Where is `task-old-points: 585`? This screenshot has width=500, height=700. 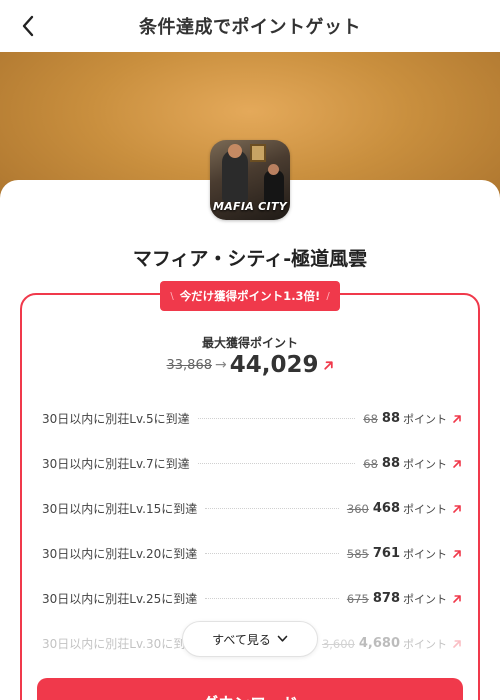
task-old-points: 585 is located at coordinates (357, 553).